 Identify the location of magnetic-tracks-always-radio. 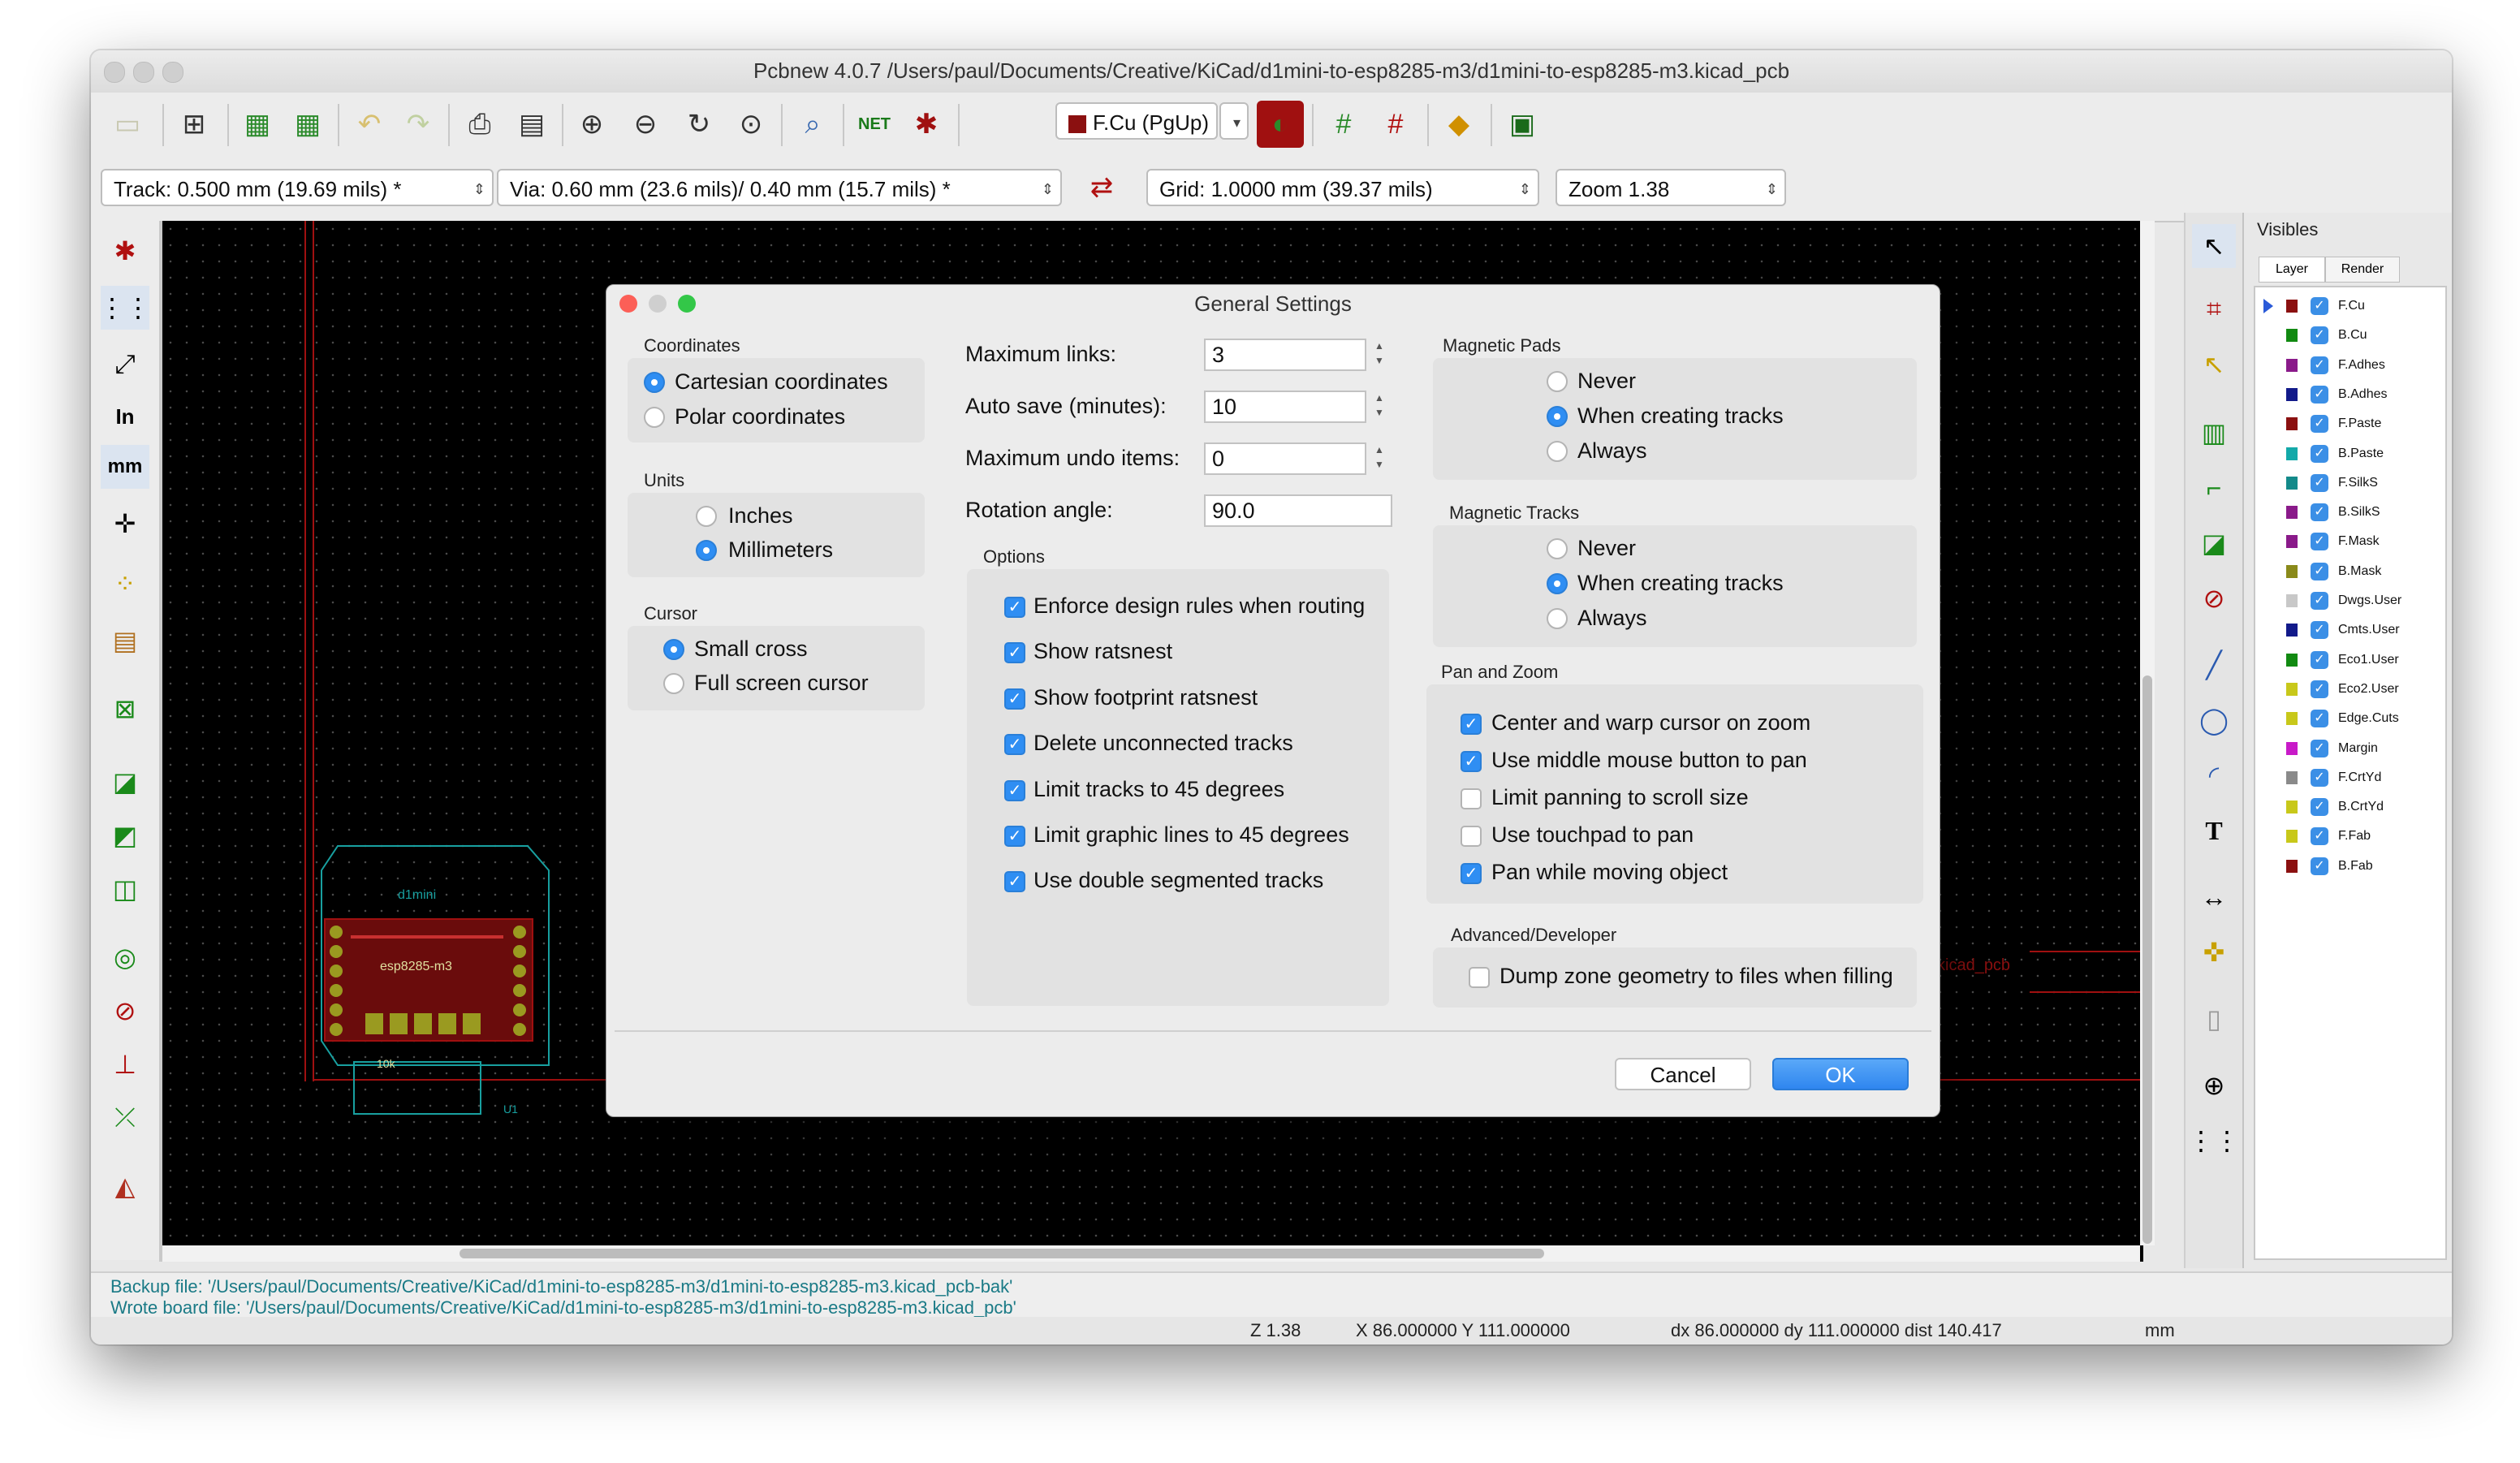
(1557, 618).